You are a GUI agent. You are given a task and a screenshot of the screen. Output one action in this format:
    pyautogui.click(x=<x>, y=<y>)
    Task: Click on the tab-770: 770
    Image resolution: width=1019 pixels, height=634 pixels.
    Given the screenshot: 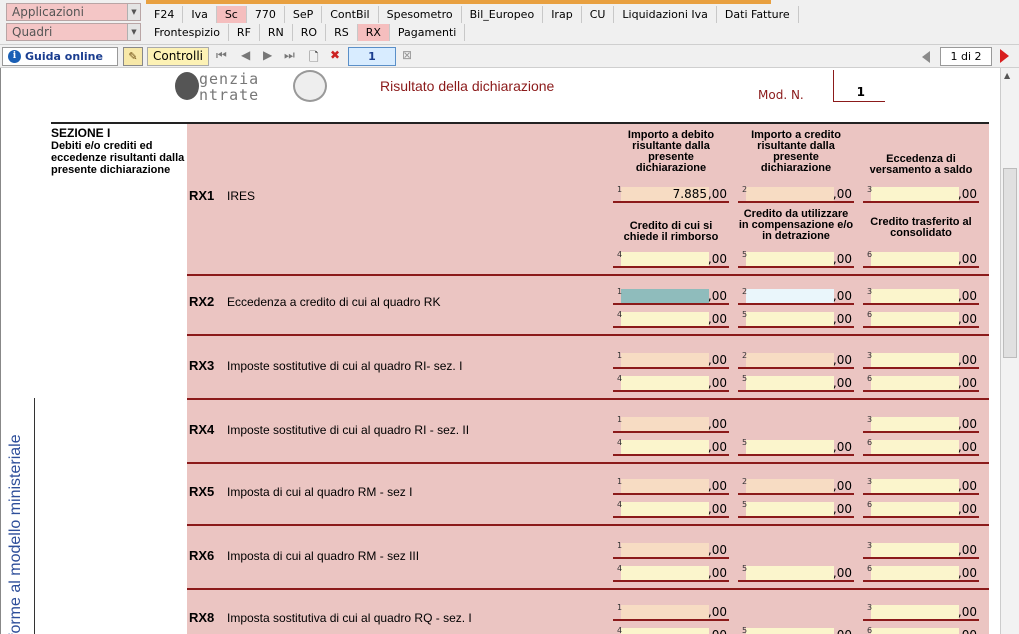 What is the action you would take?
    pyautogui.click(x=266, y=14)
    